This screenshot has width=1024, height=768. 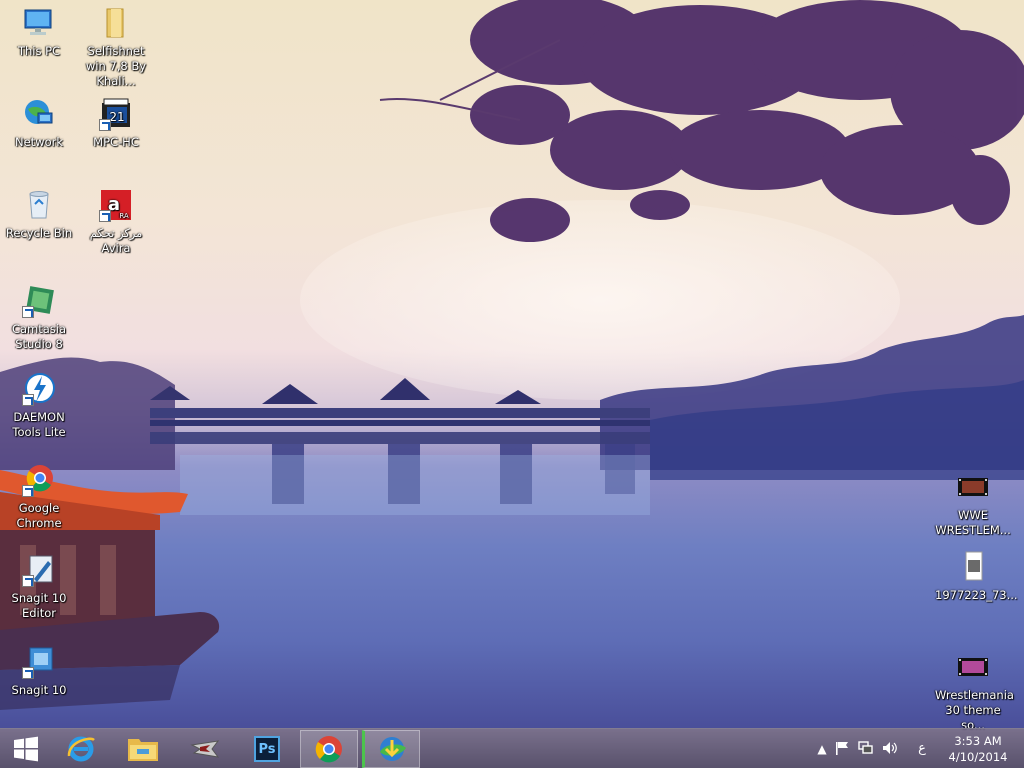 I want to click on file-explorer-icon, so click(x=143, y=750).